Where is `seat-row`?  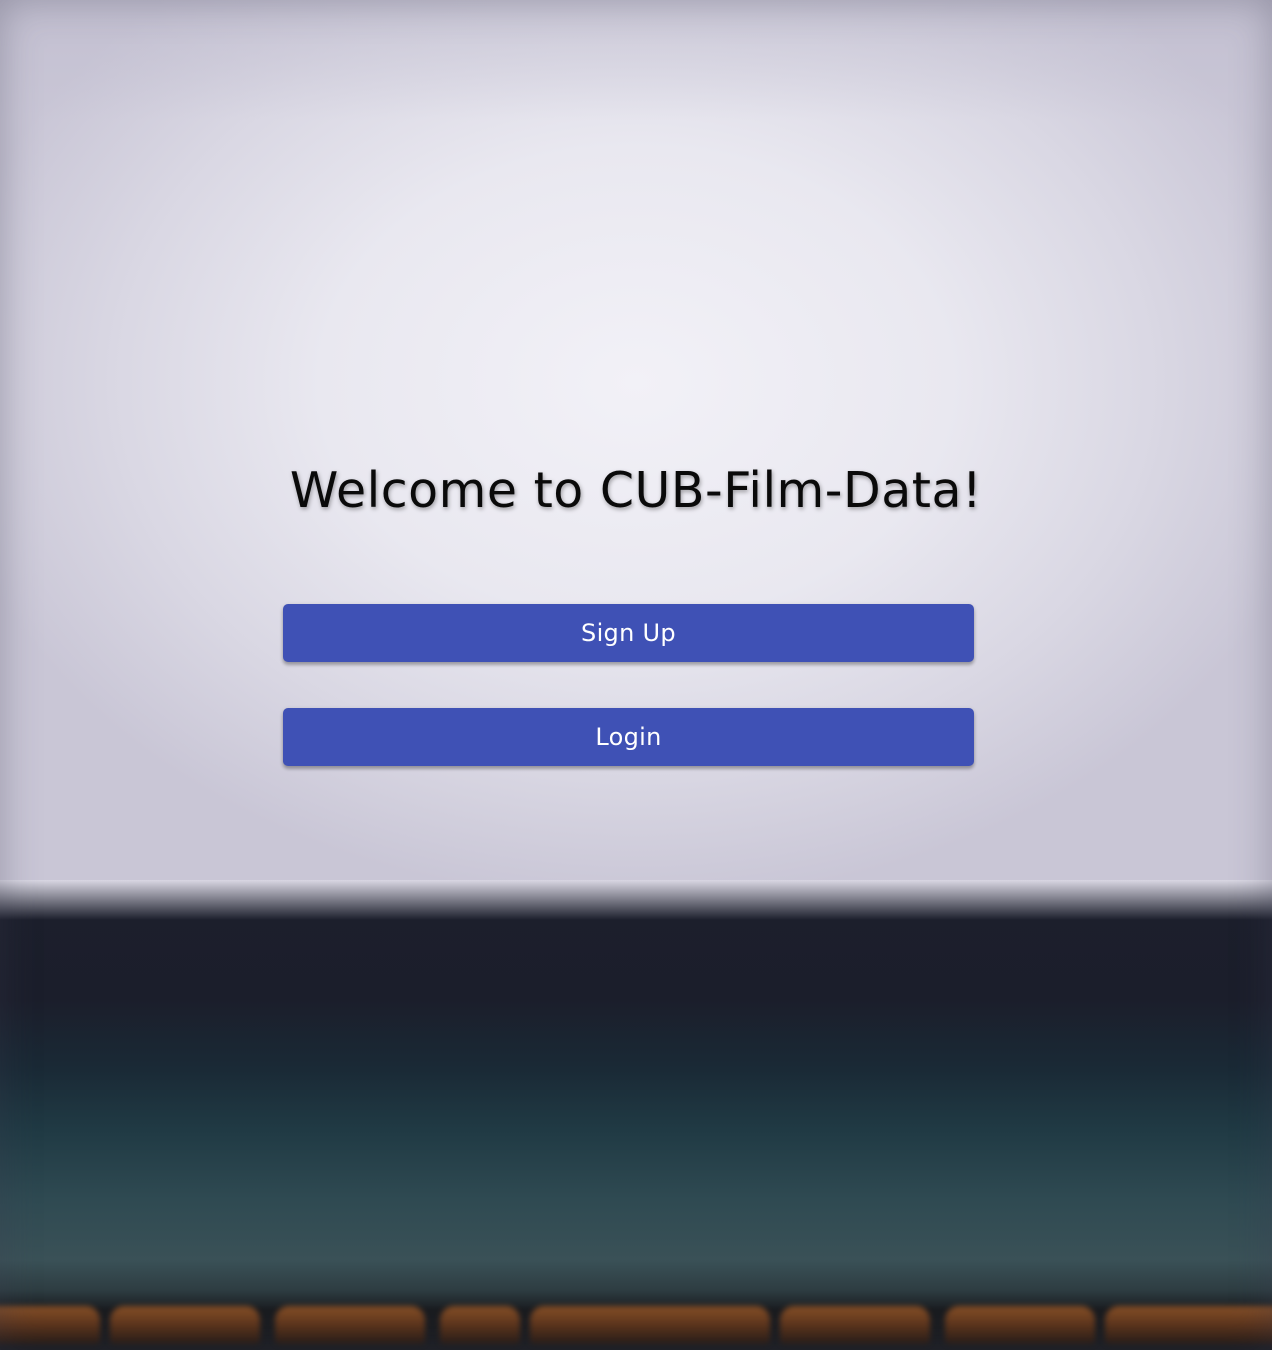
seat-row is located at coordinates (636, 1322).